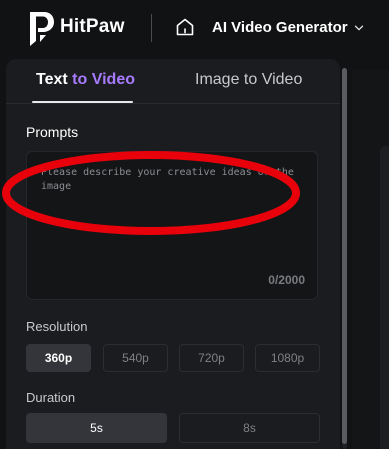  I want to click on prompts-label: Prompts, so click(52, 132).